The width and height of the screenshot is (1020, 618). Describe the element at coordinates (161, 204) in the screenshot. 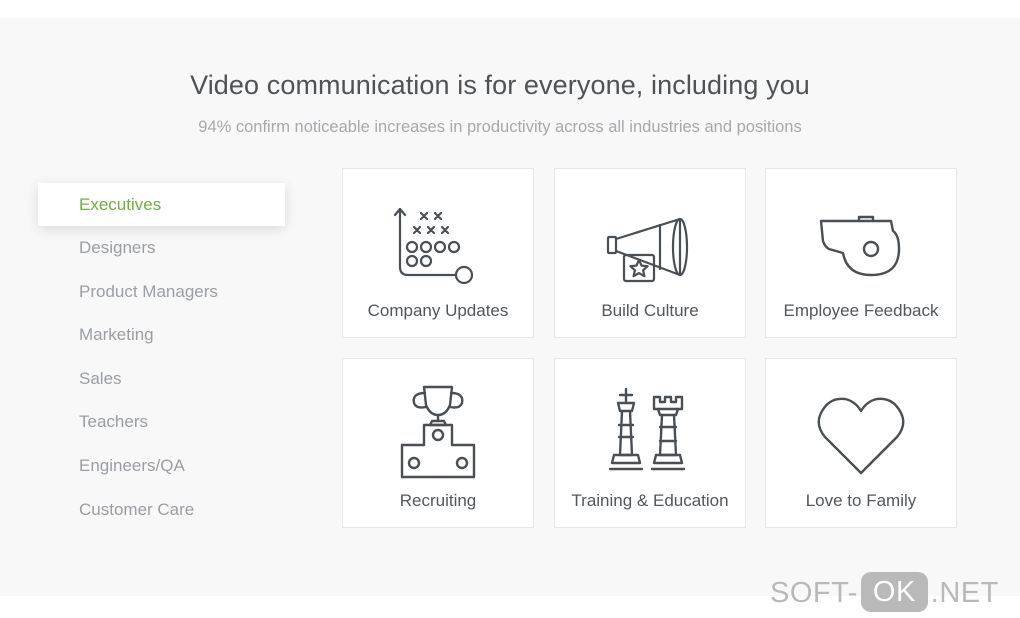

I see `sidebar-item-executives: Executives` at that location.